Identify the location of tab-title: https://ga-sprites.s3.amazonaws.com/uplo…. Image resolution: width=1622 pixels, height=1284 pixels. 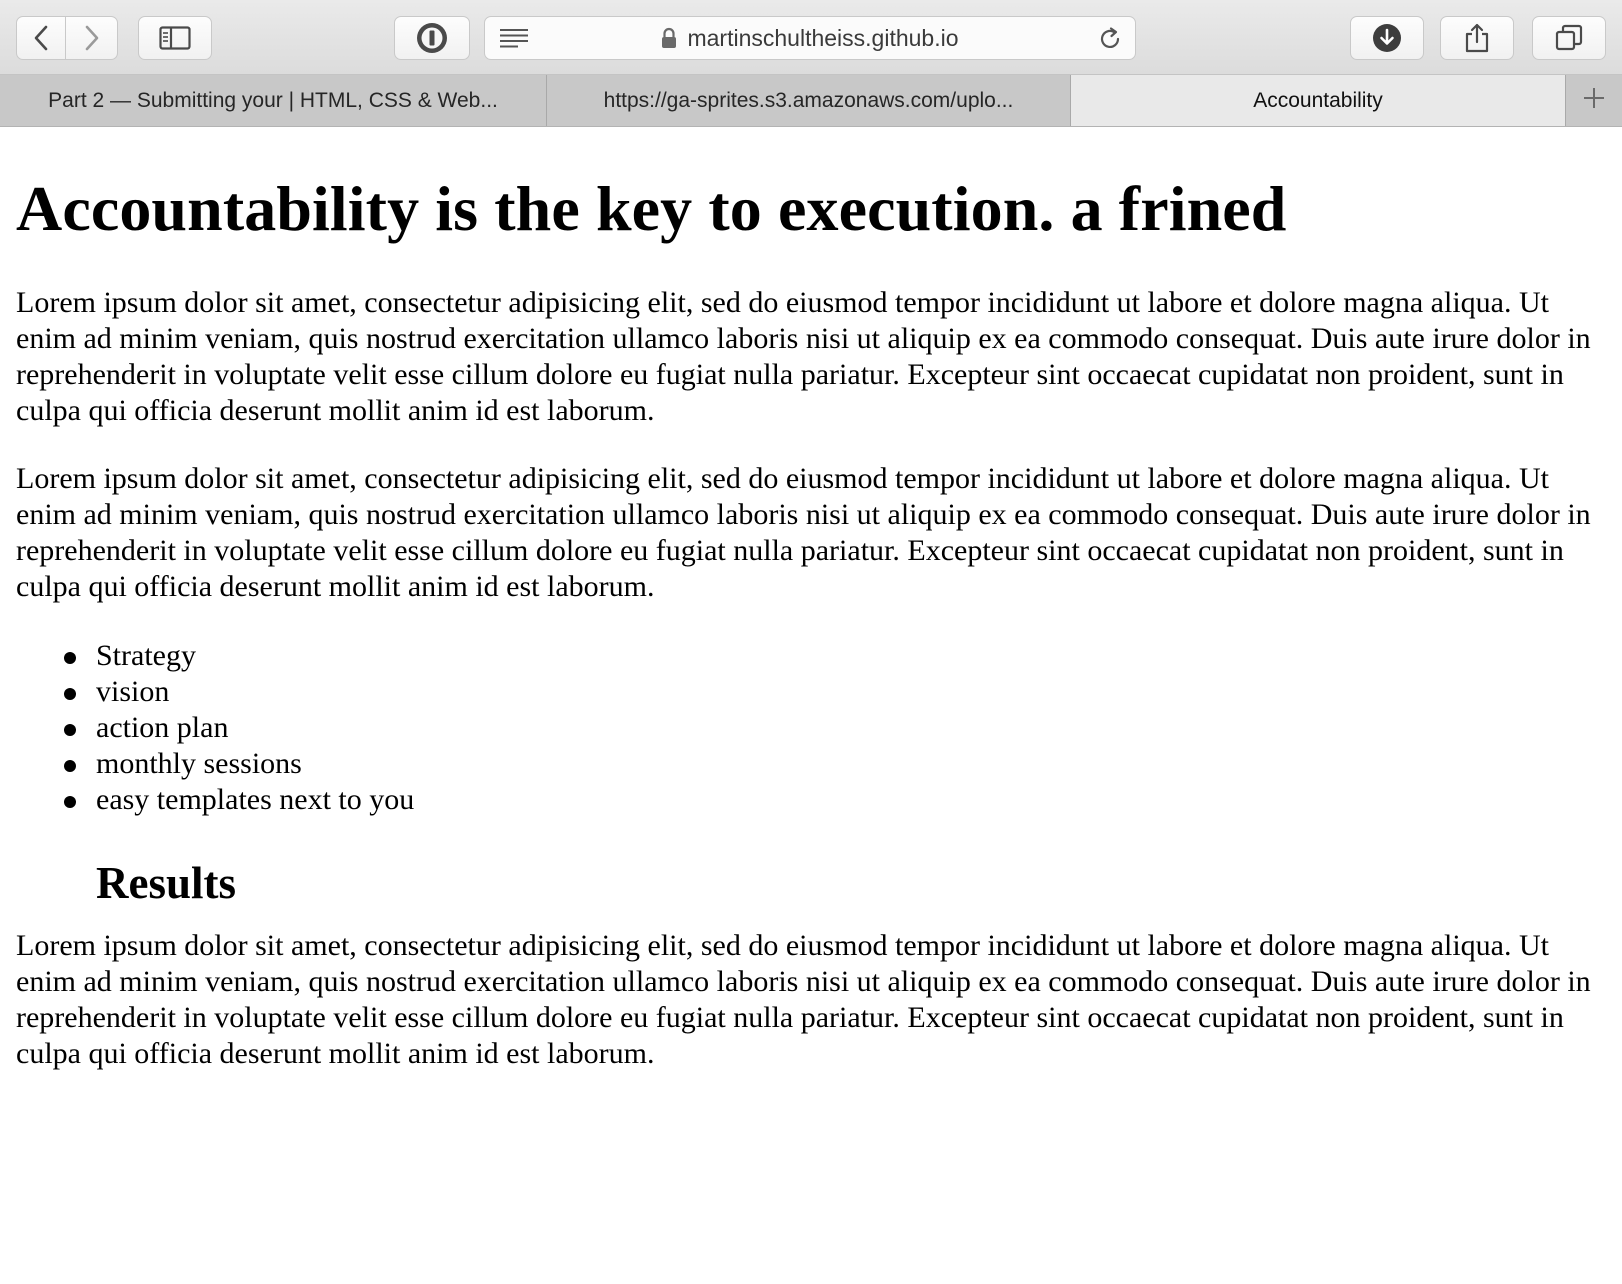
(808, 100).